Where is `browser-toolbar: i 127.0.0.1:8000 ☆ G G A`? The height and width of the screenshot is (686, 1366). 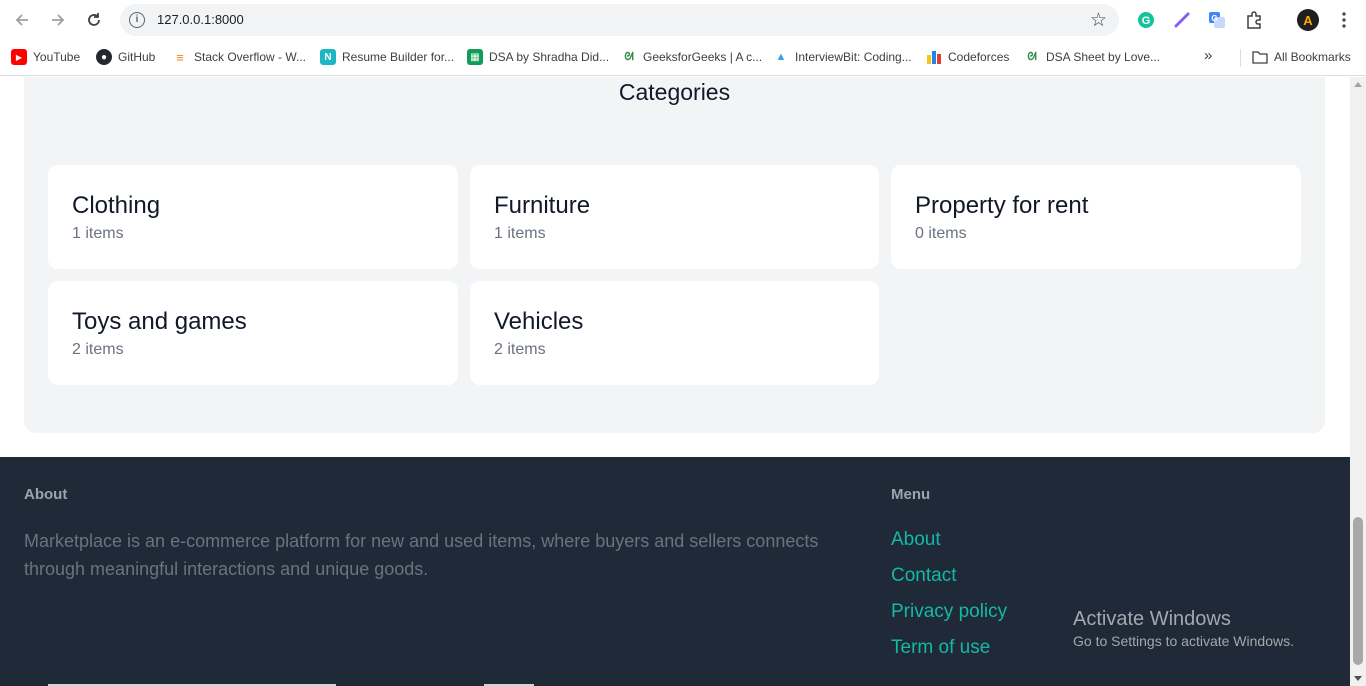 browser-toolbar: i 127.0.0.1:8000 ☆ G G A is located at coordinates (683, 20).